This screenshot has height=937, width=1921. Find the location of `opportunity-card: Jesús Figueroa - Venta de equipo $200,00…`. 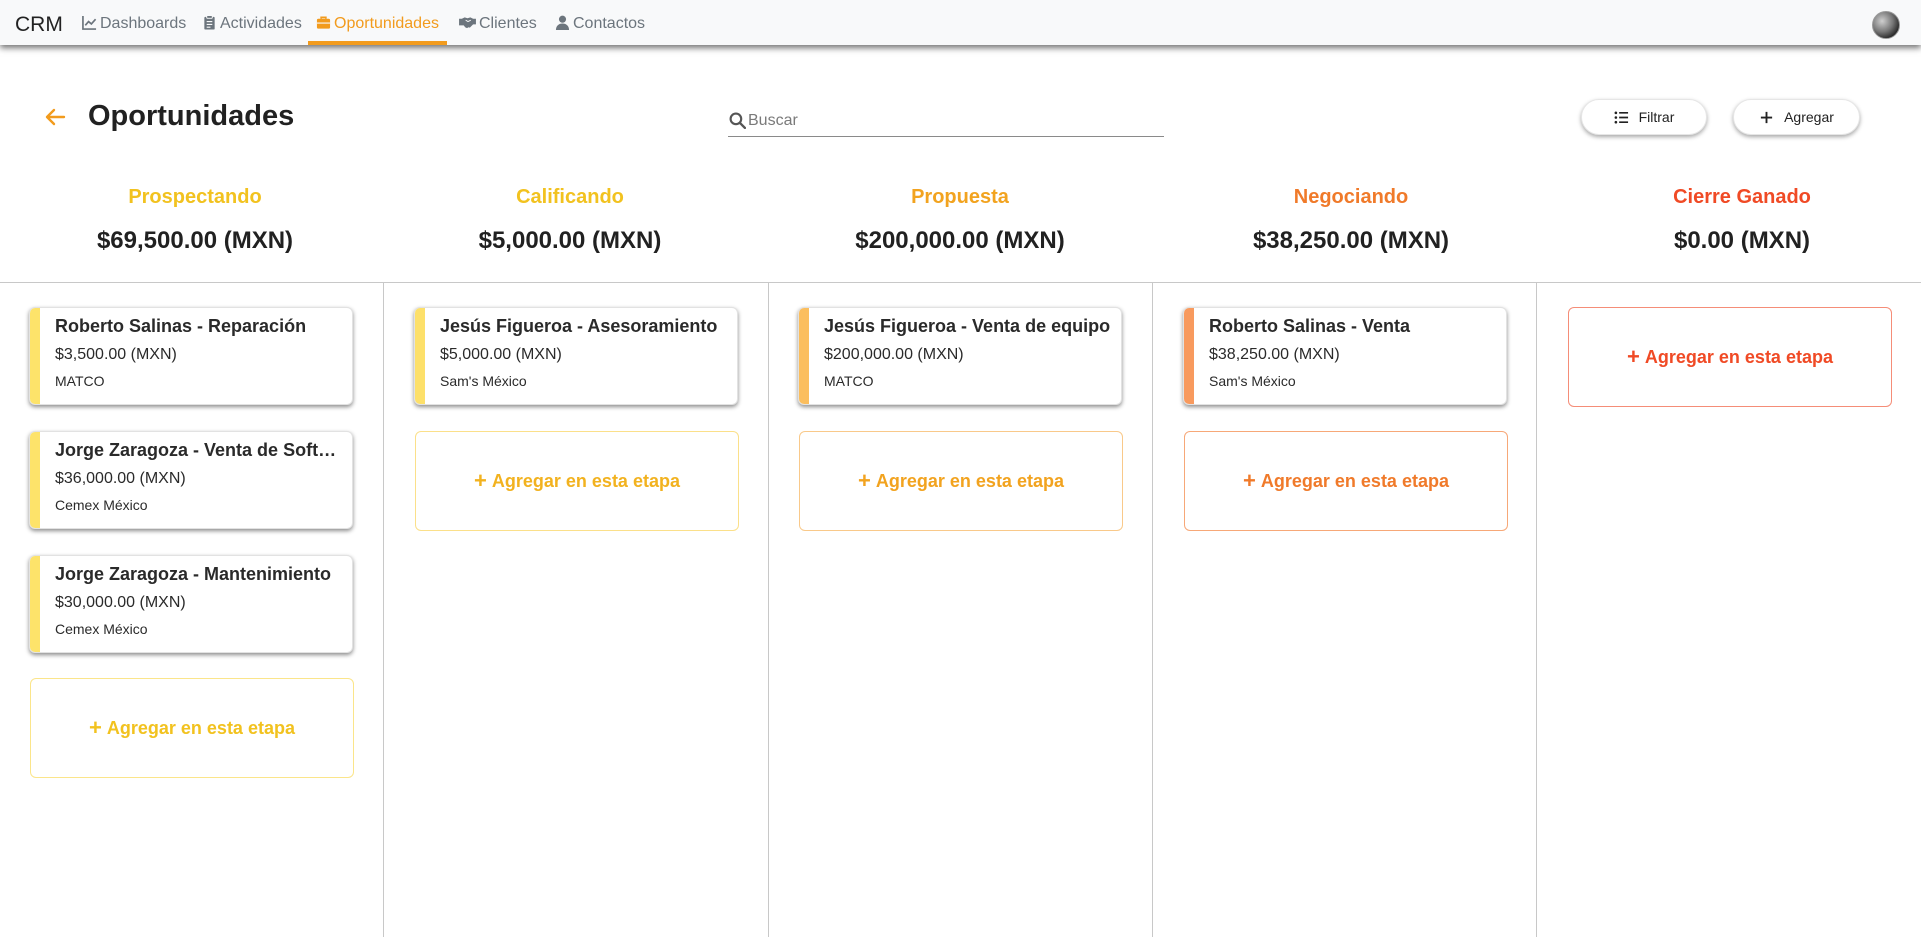

opportunity-card: Jesús Figueroa - Venta de equipo $200,00… is located at coordinates (960, 356).